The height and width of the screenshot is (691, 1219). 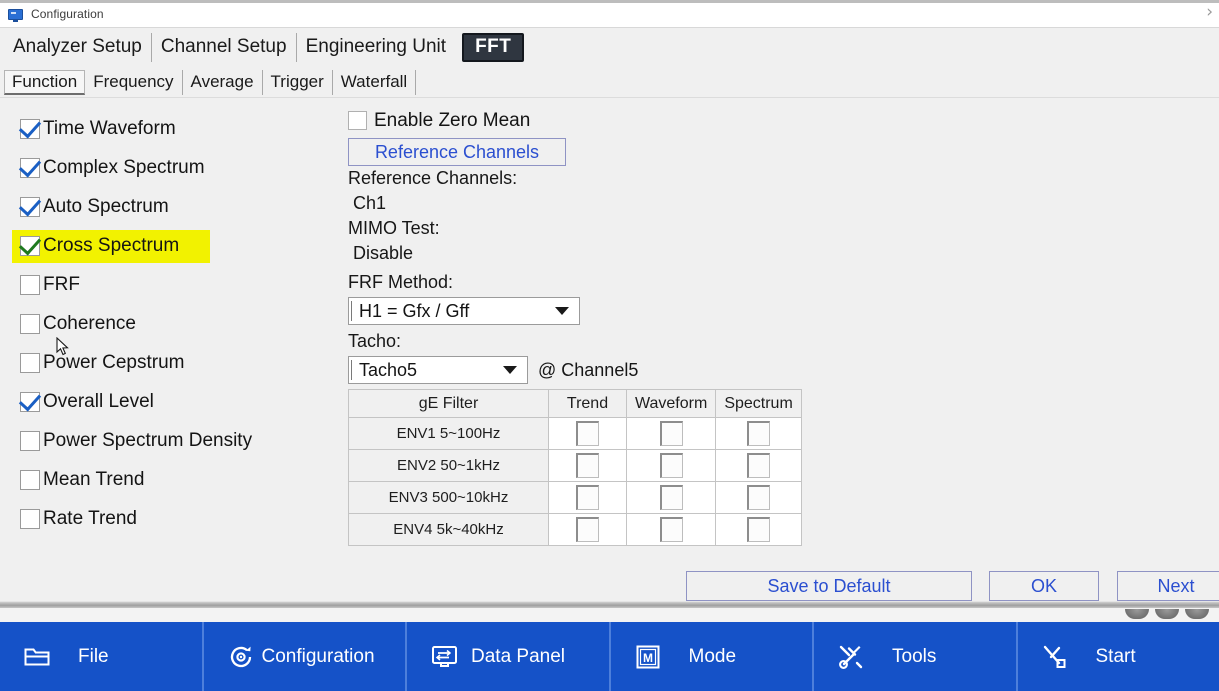 What do you see at coordinates (298, 82) in the screenshot?
I see `subtab-trigger: Trigger` at bounding box center [298, 82].